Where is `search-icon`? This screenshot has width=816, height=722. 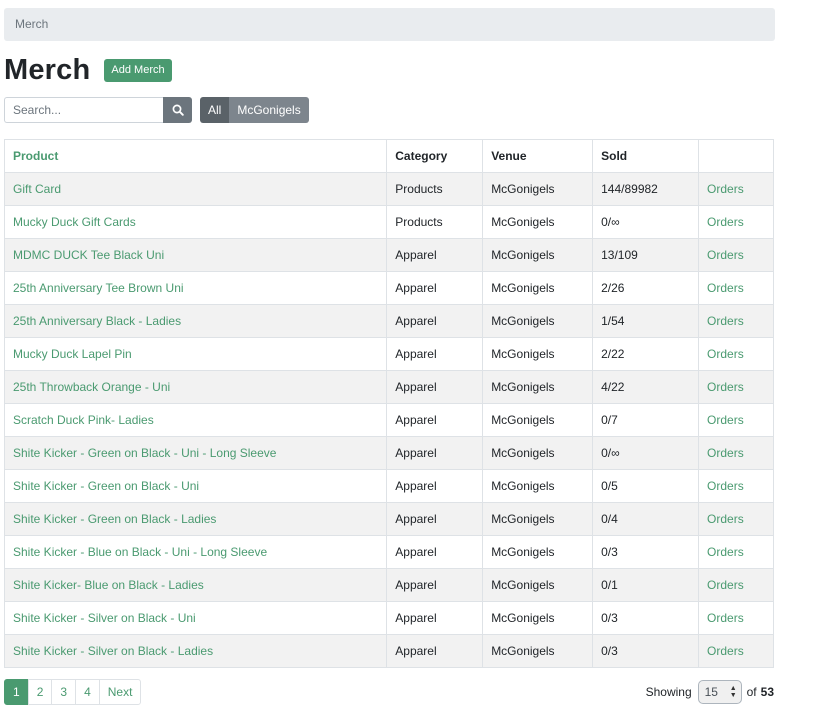
search-icon is located at coordinates (178, 110).